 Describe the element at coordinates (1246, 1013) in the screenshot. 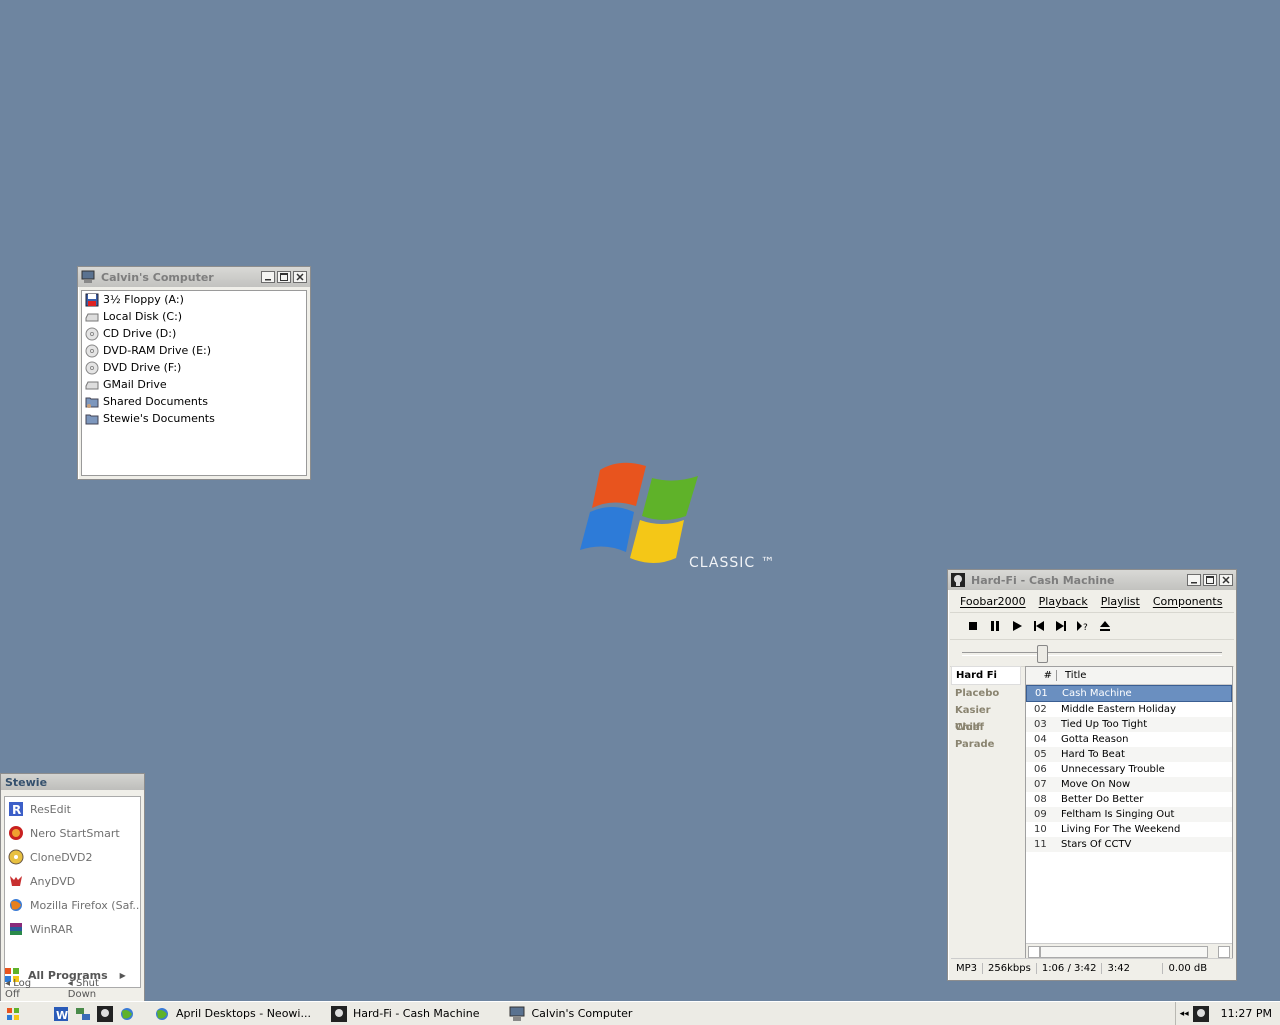

I see `clock: 11:27 PM` at that location.